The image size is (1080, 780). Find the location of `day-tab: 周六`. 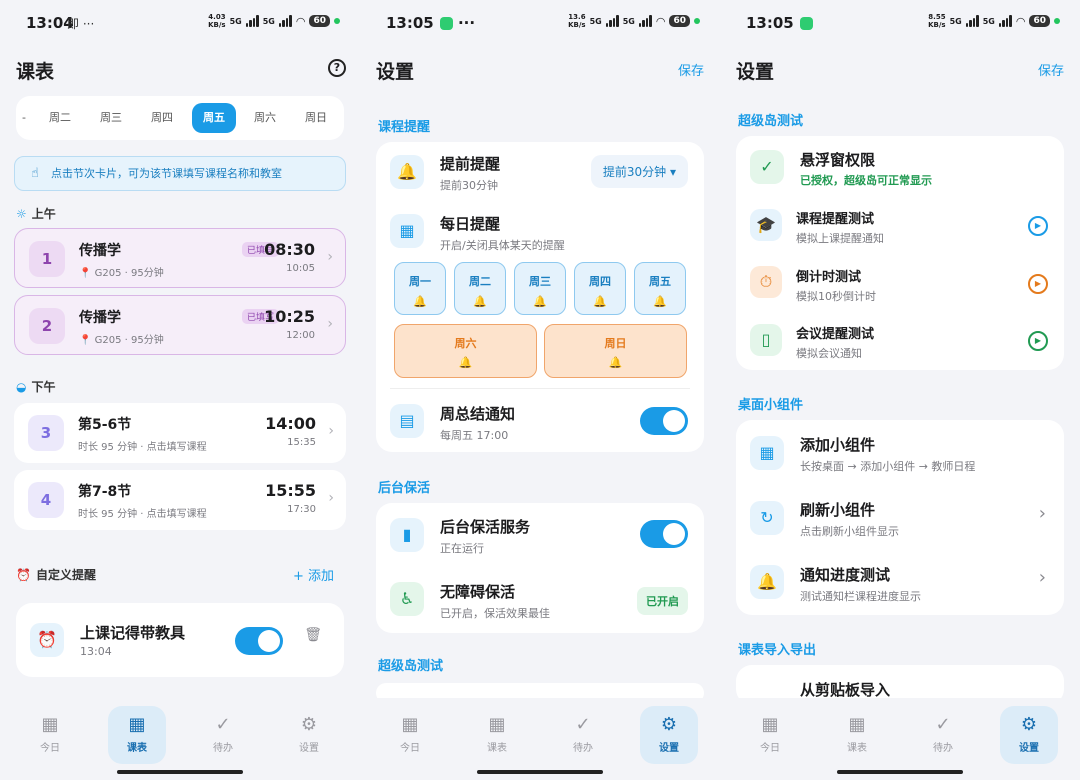

day-tab: 周六 is located at coordinates (265, 118).